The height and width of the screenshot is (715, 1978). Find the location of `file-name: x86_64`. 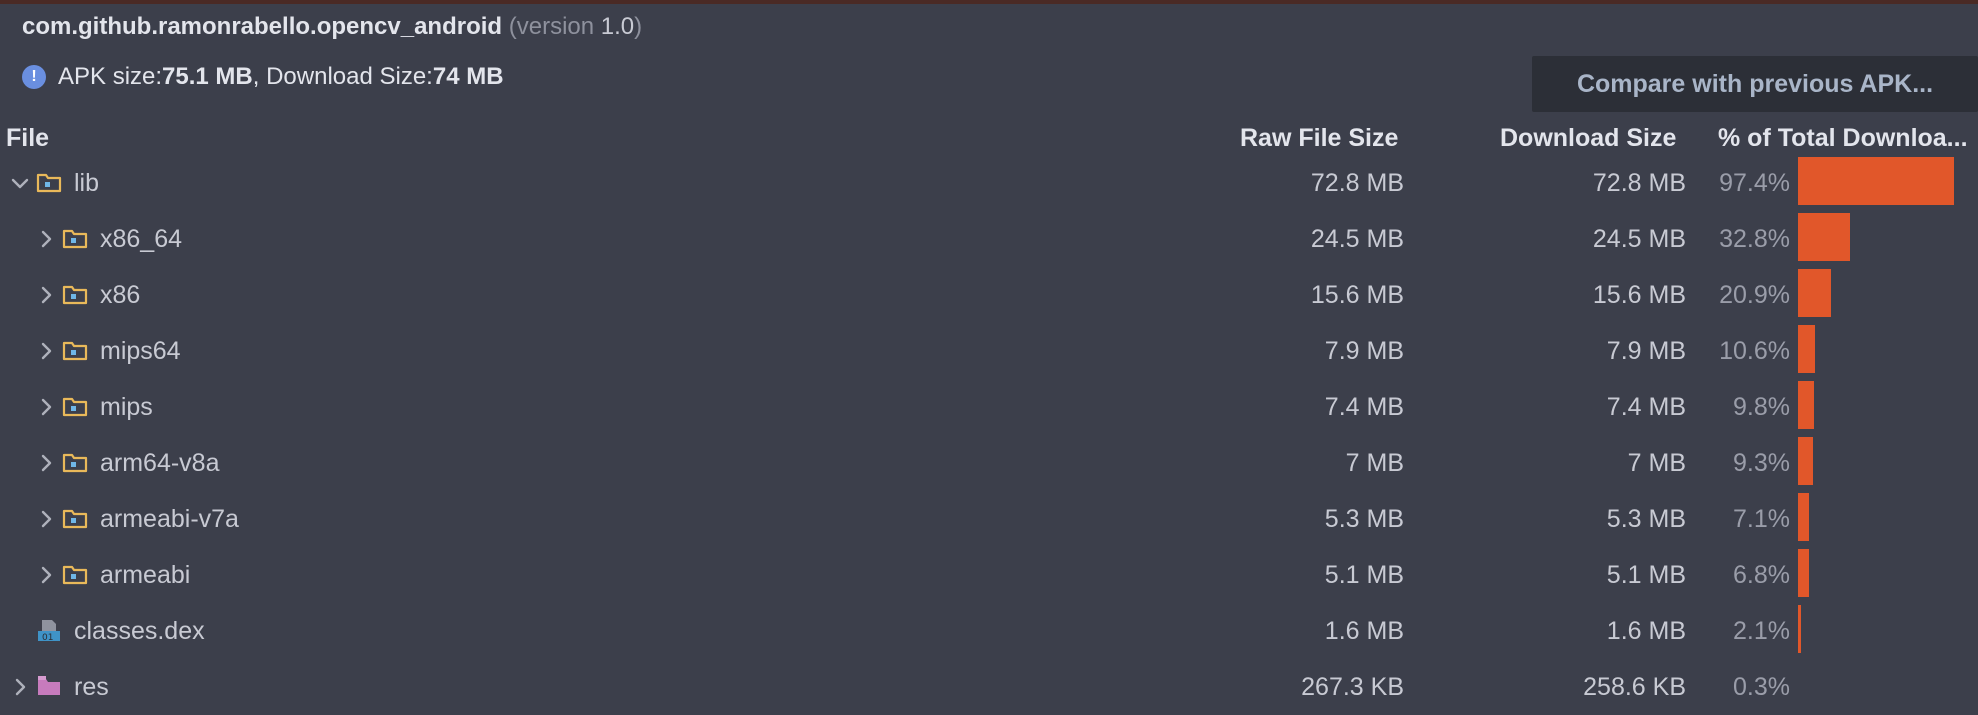

file-name: x86_64 is located at coordinates (141, 239).